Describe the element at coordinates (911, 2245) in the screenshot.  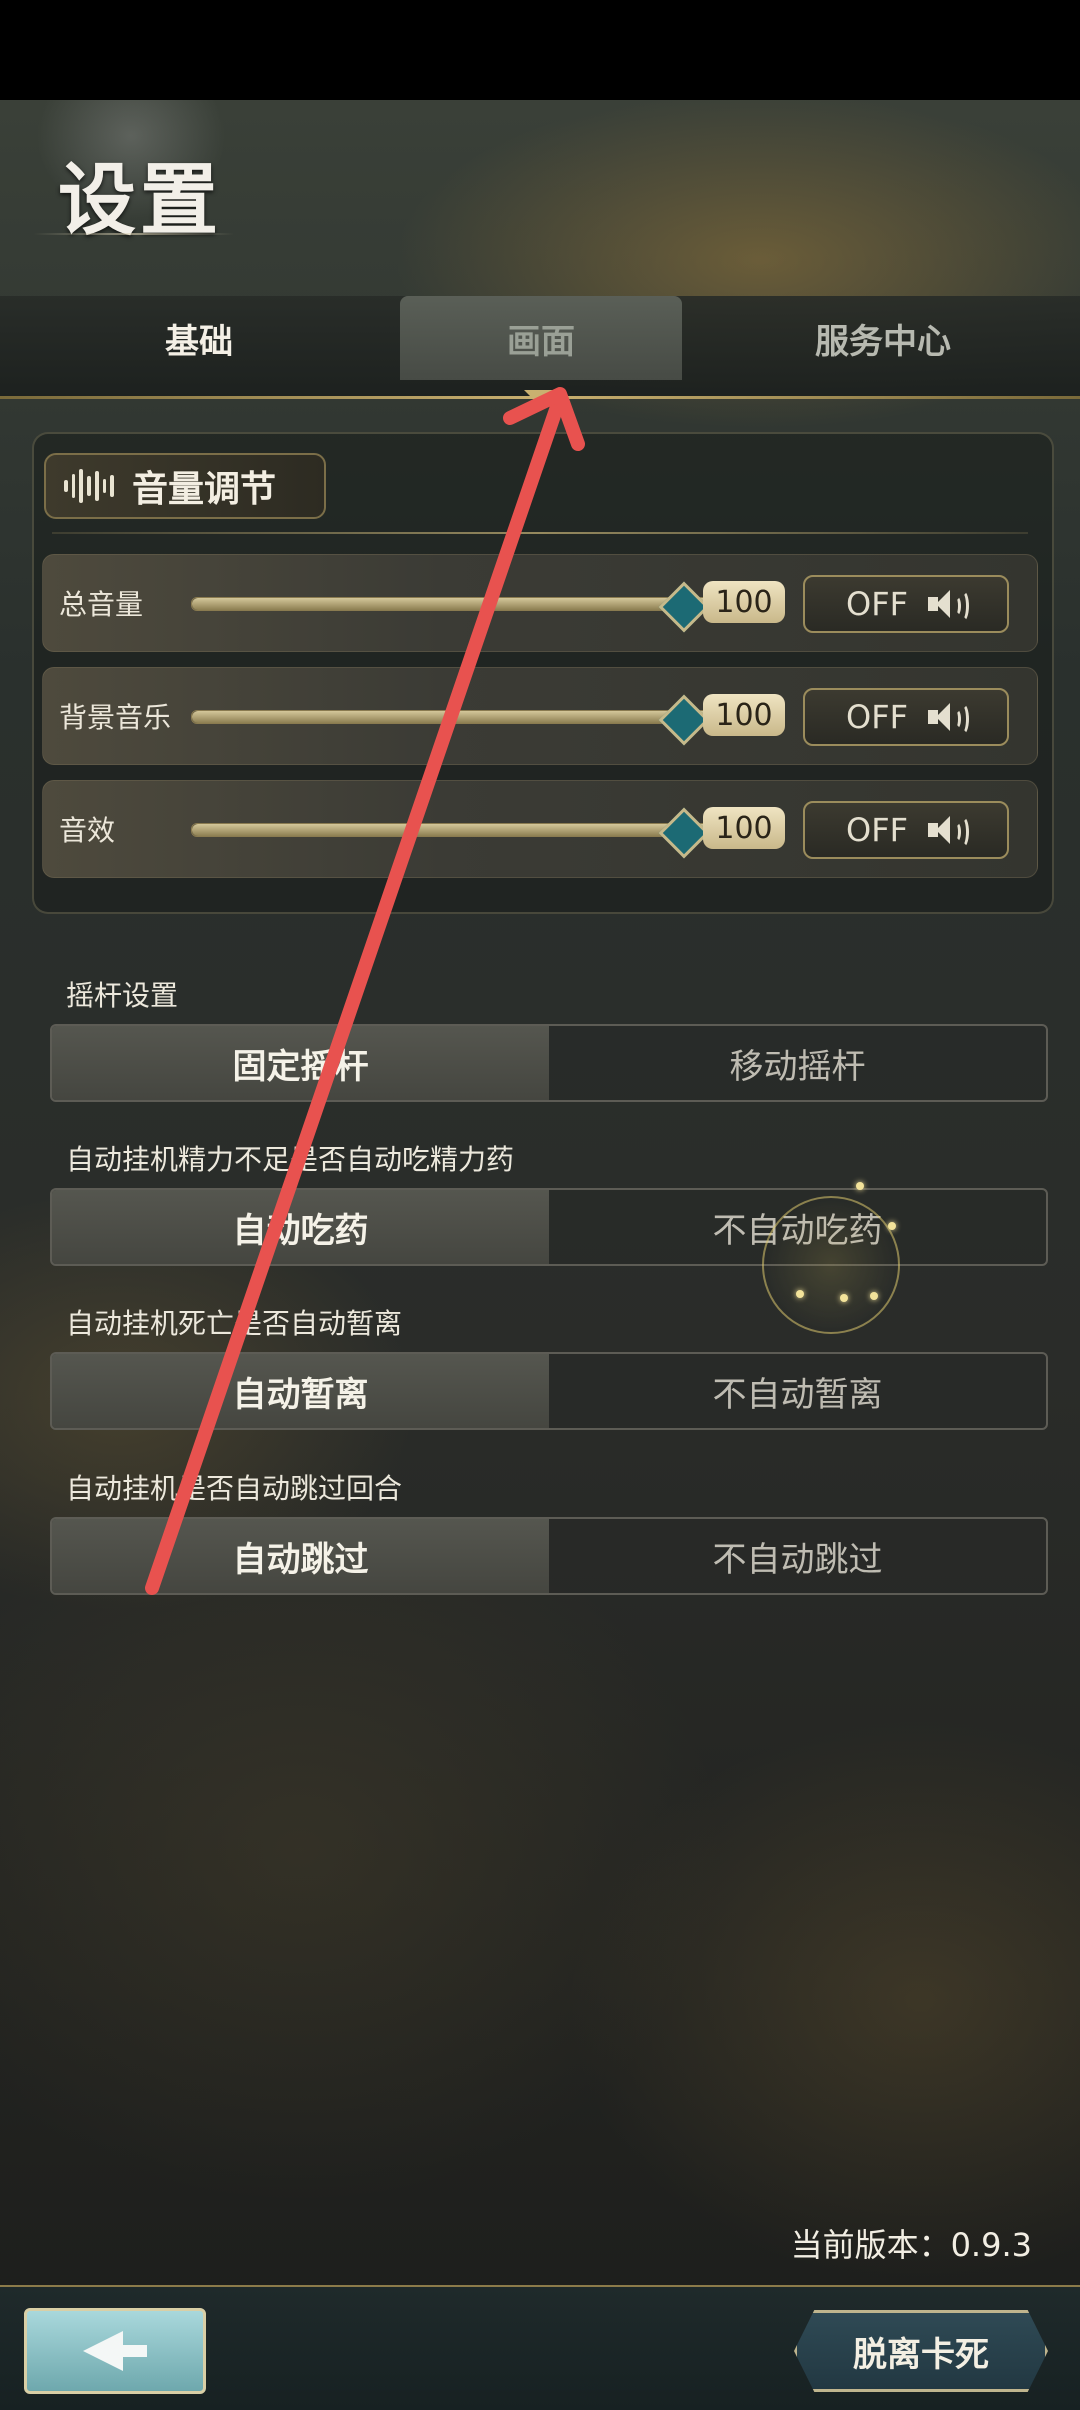
I see `version-text: 当前版本：0.9.3` at that location.